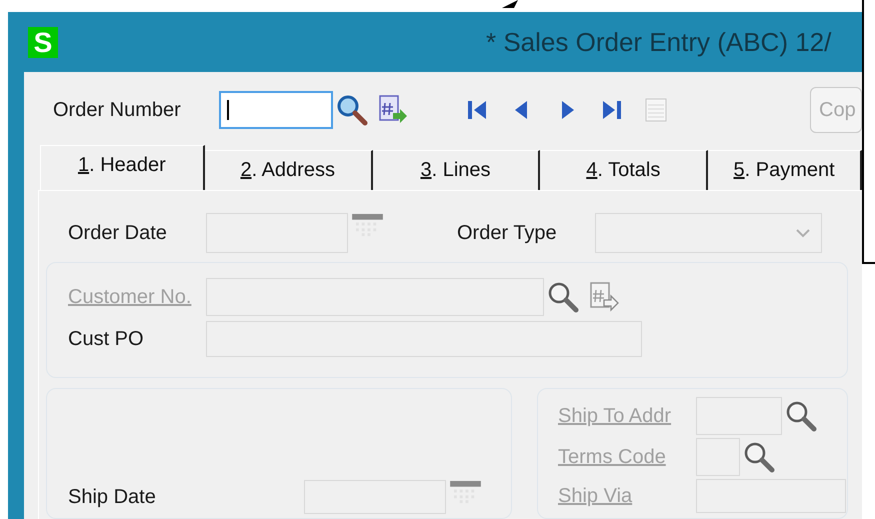  Describe the element at coordinates (507, 233) in the screenshot. I see `field-label: Order Type` at that location.